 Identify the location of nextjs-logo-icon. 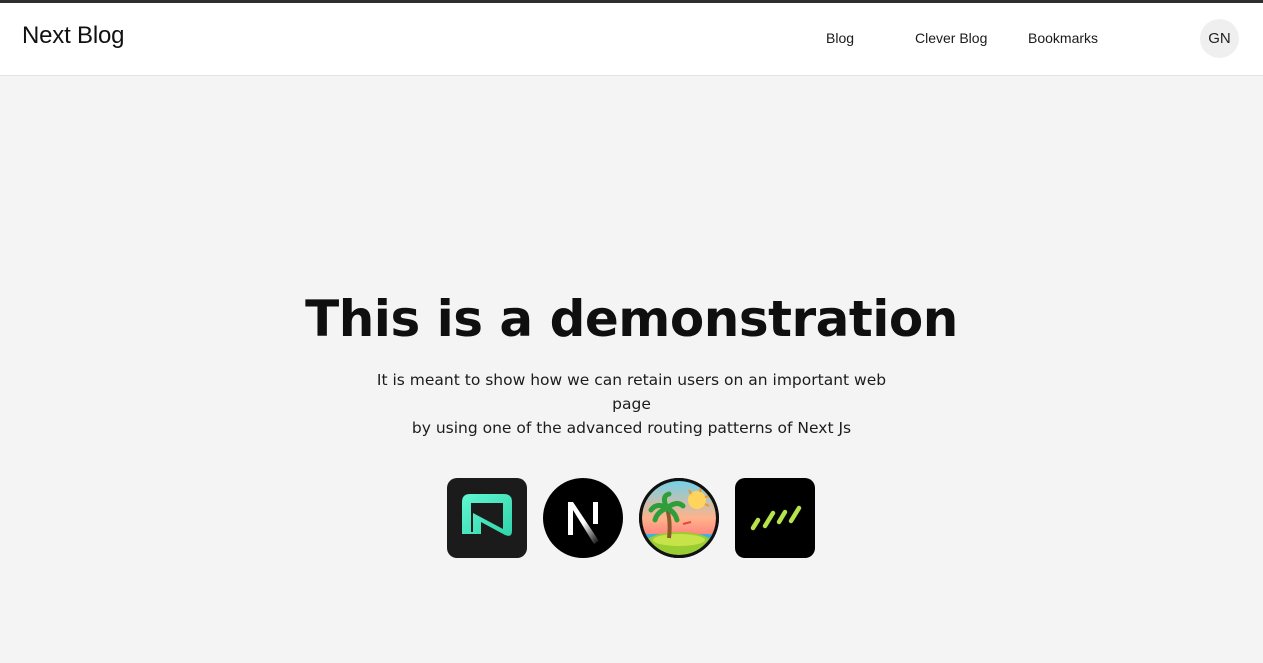
(583, 518).